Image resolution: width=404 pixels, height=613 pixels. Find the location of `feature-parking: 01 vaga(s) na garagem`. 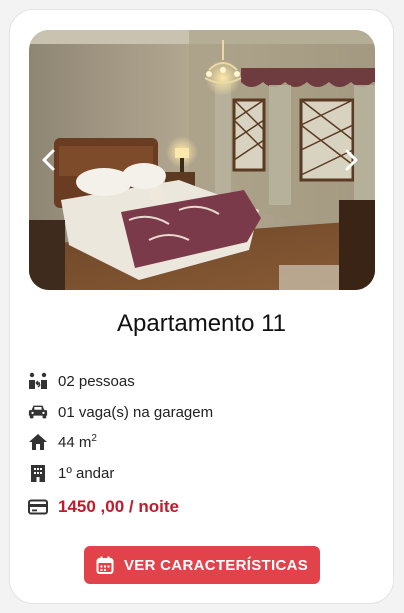

feature-parking: 01 vaga(s) na garagem is located at coordinates (120, 412).